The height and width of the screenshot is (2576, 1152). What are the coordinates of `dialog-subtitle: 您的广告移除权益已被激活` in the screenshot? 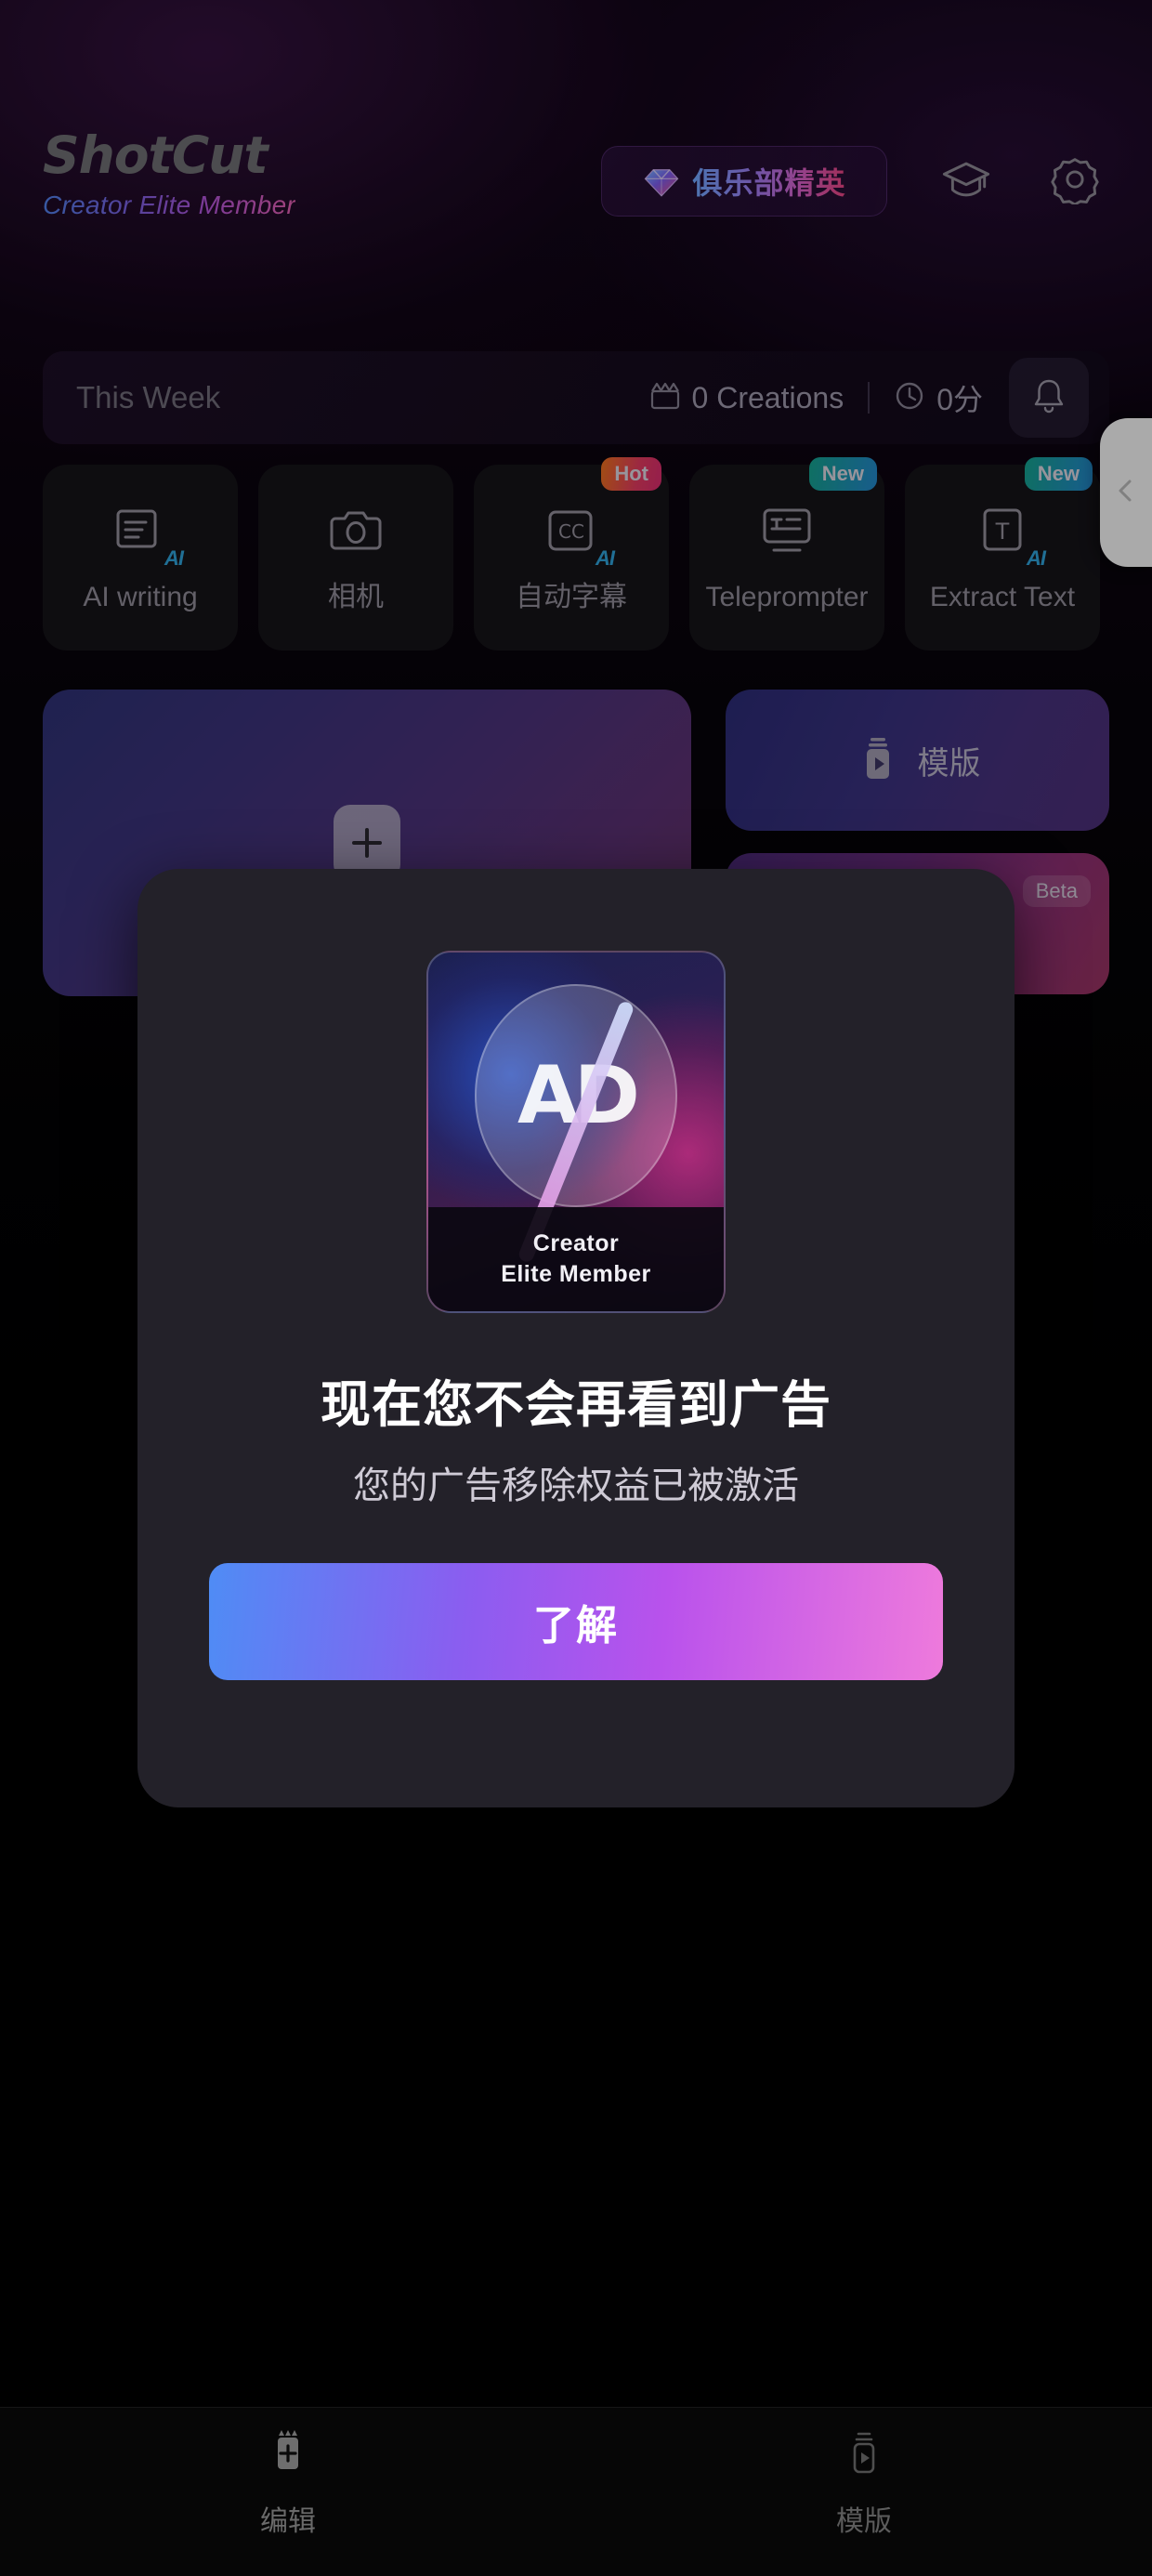 It's located at (576, 1485).